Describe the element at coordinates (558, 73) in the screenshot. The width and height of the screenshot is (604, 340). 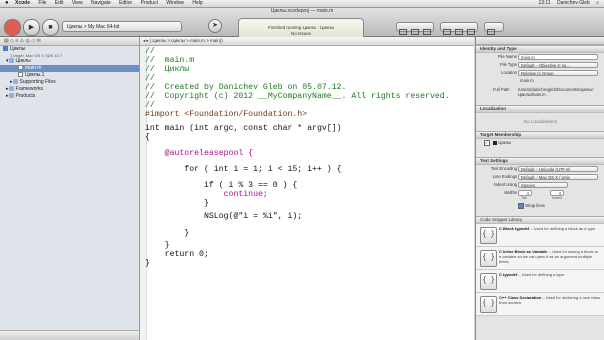
I see `location-select: Relative to Group` at that location.